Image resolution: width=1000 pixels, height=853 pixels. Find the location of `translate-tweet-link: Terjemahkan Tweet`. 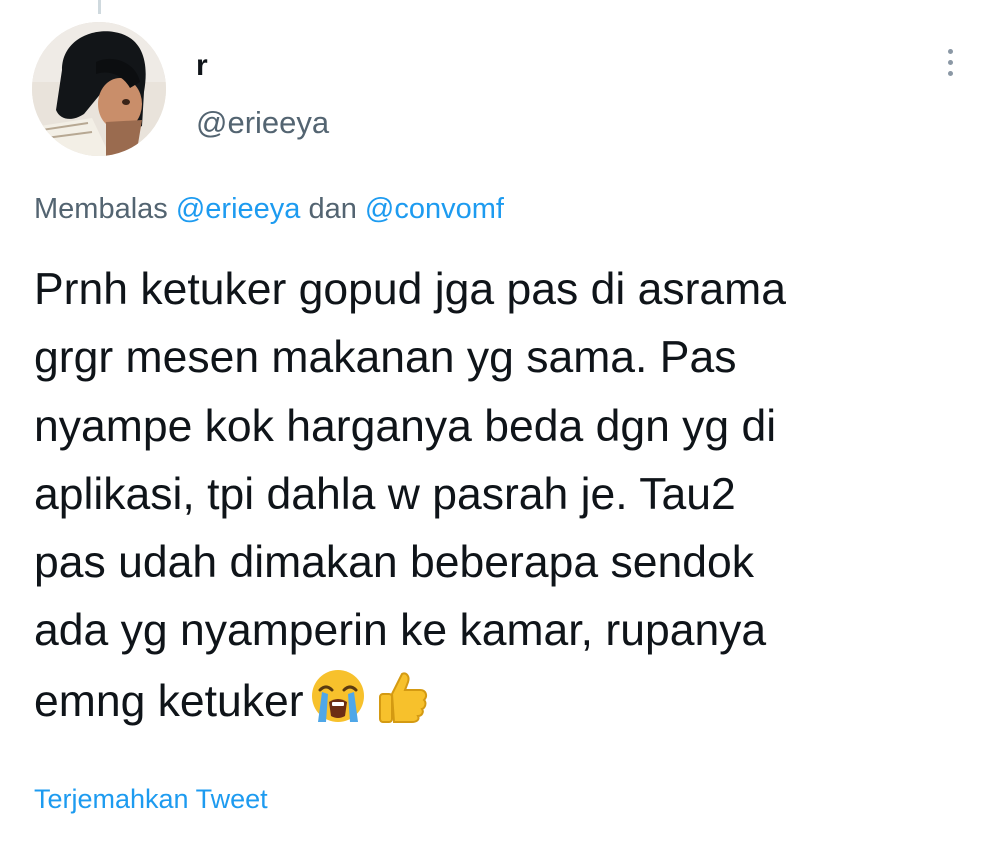

translate-tweet-link: Terjemahkan Tweet is located at coordinates (151, 799).